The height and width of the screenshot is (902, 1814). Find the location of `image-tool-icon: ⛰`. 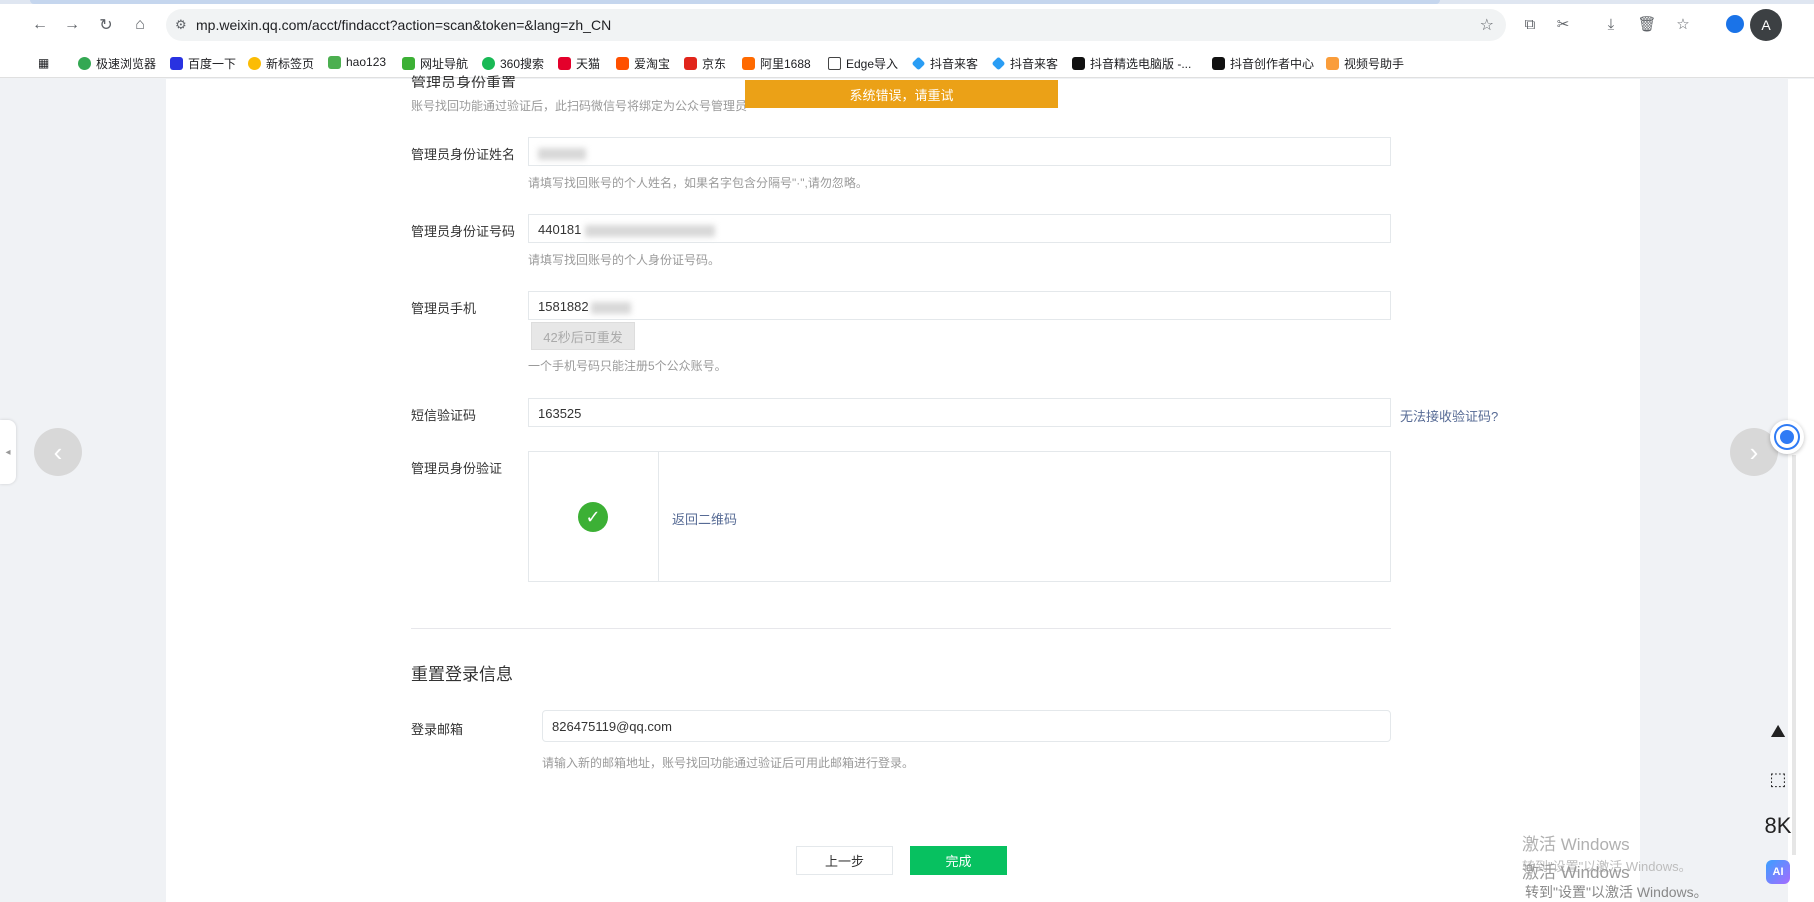

image-tool-icon: ⛰ is located at coordinates (1778, 731).